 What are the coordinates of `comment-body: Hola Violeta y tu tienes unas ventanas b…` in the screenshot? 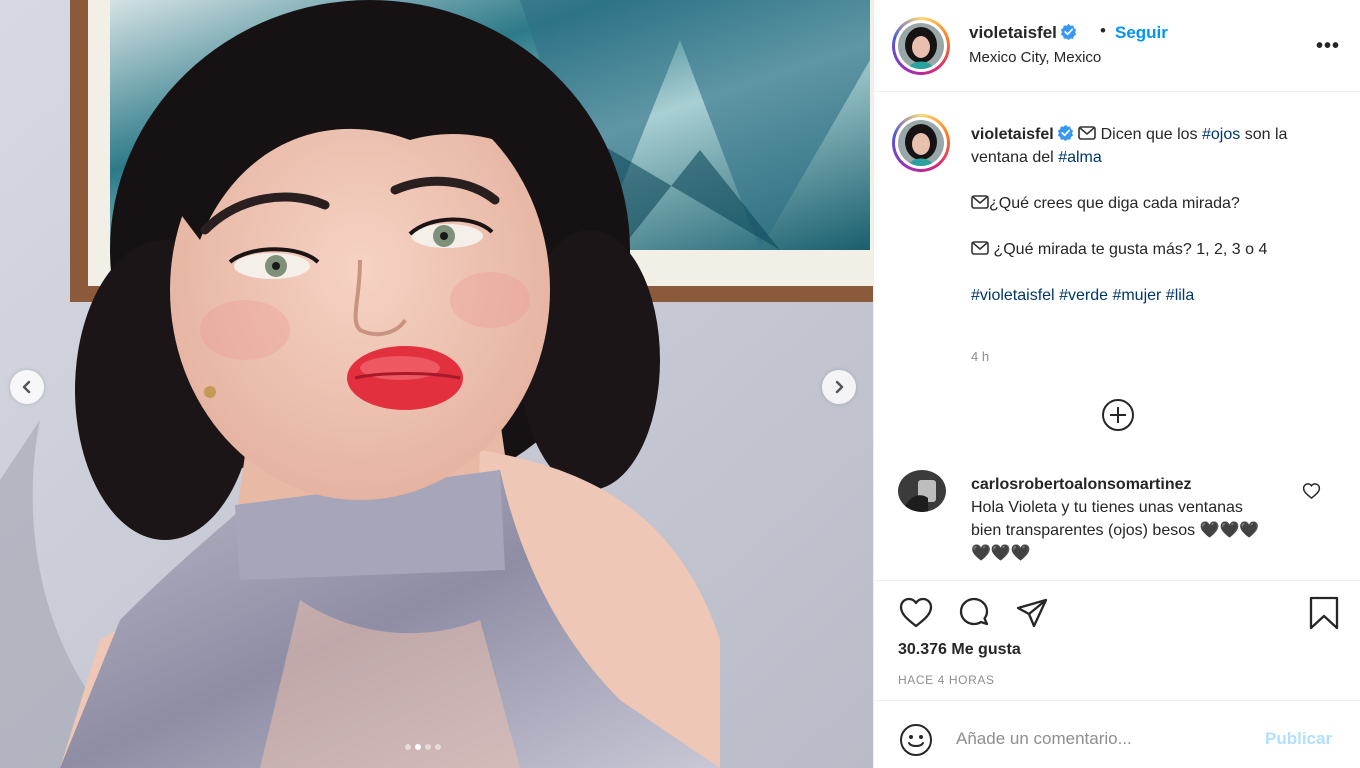 It's located at (1115, 530).